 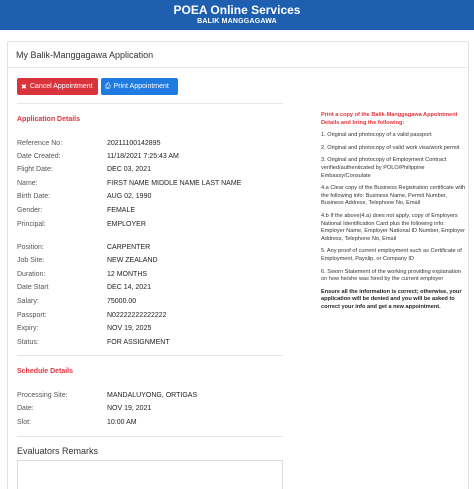 I want to click on detail-row: Reference No: 20211100142895, so click(x=152, y=144).